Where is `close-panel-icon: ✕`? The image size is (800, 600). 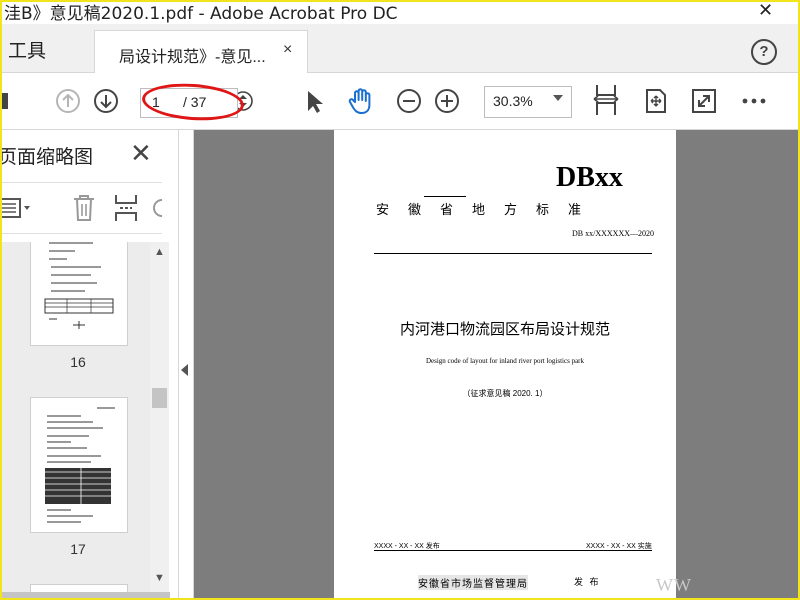
close-panel-icon: ✕ is located at coordinates (141, 153).